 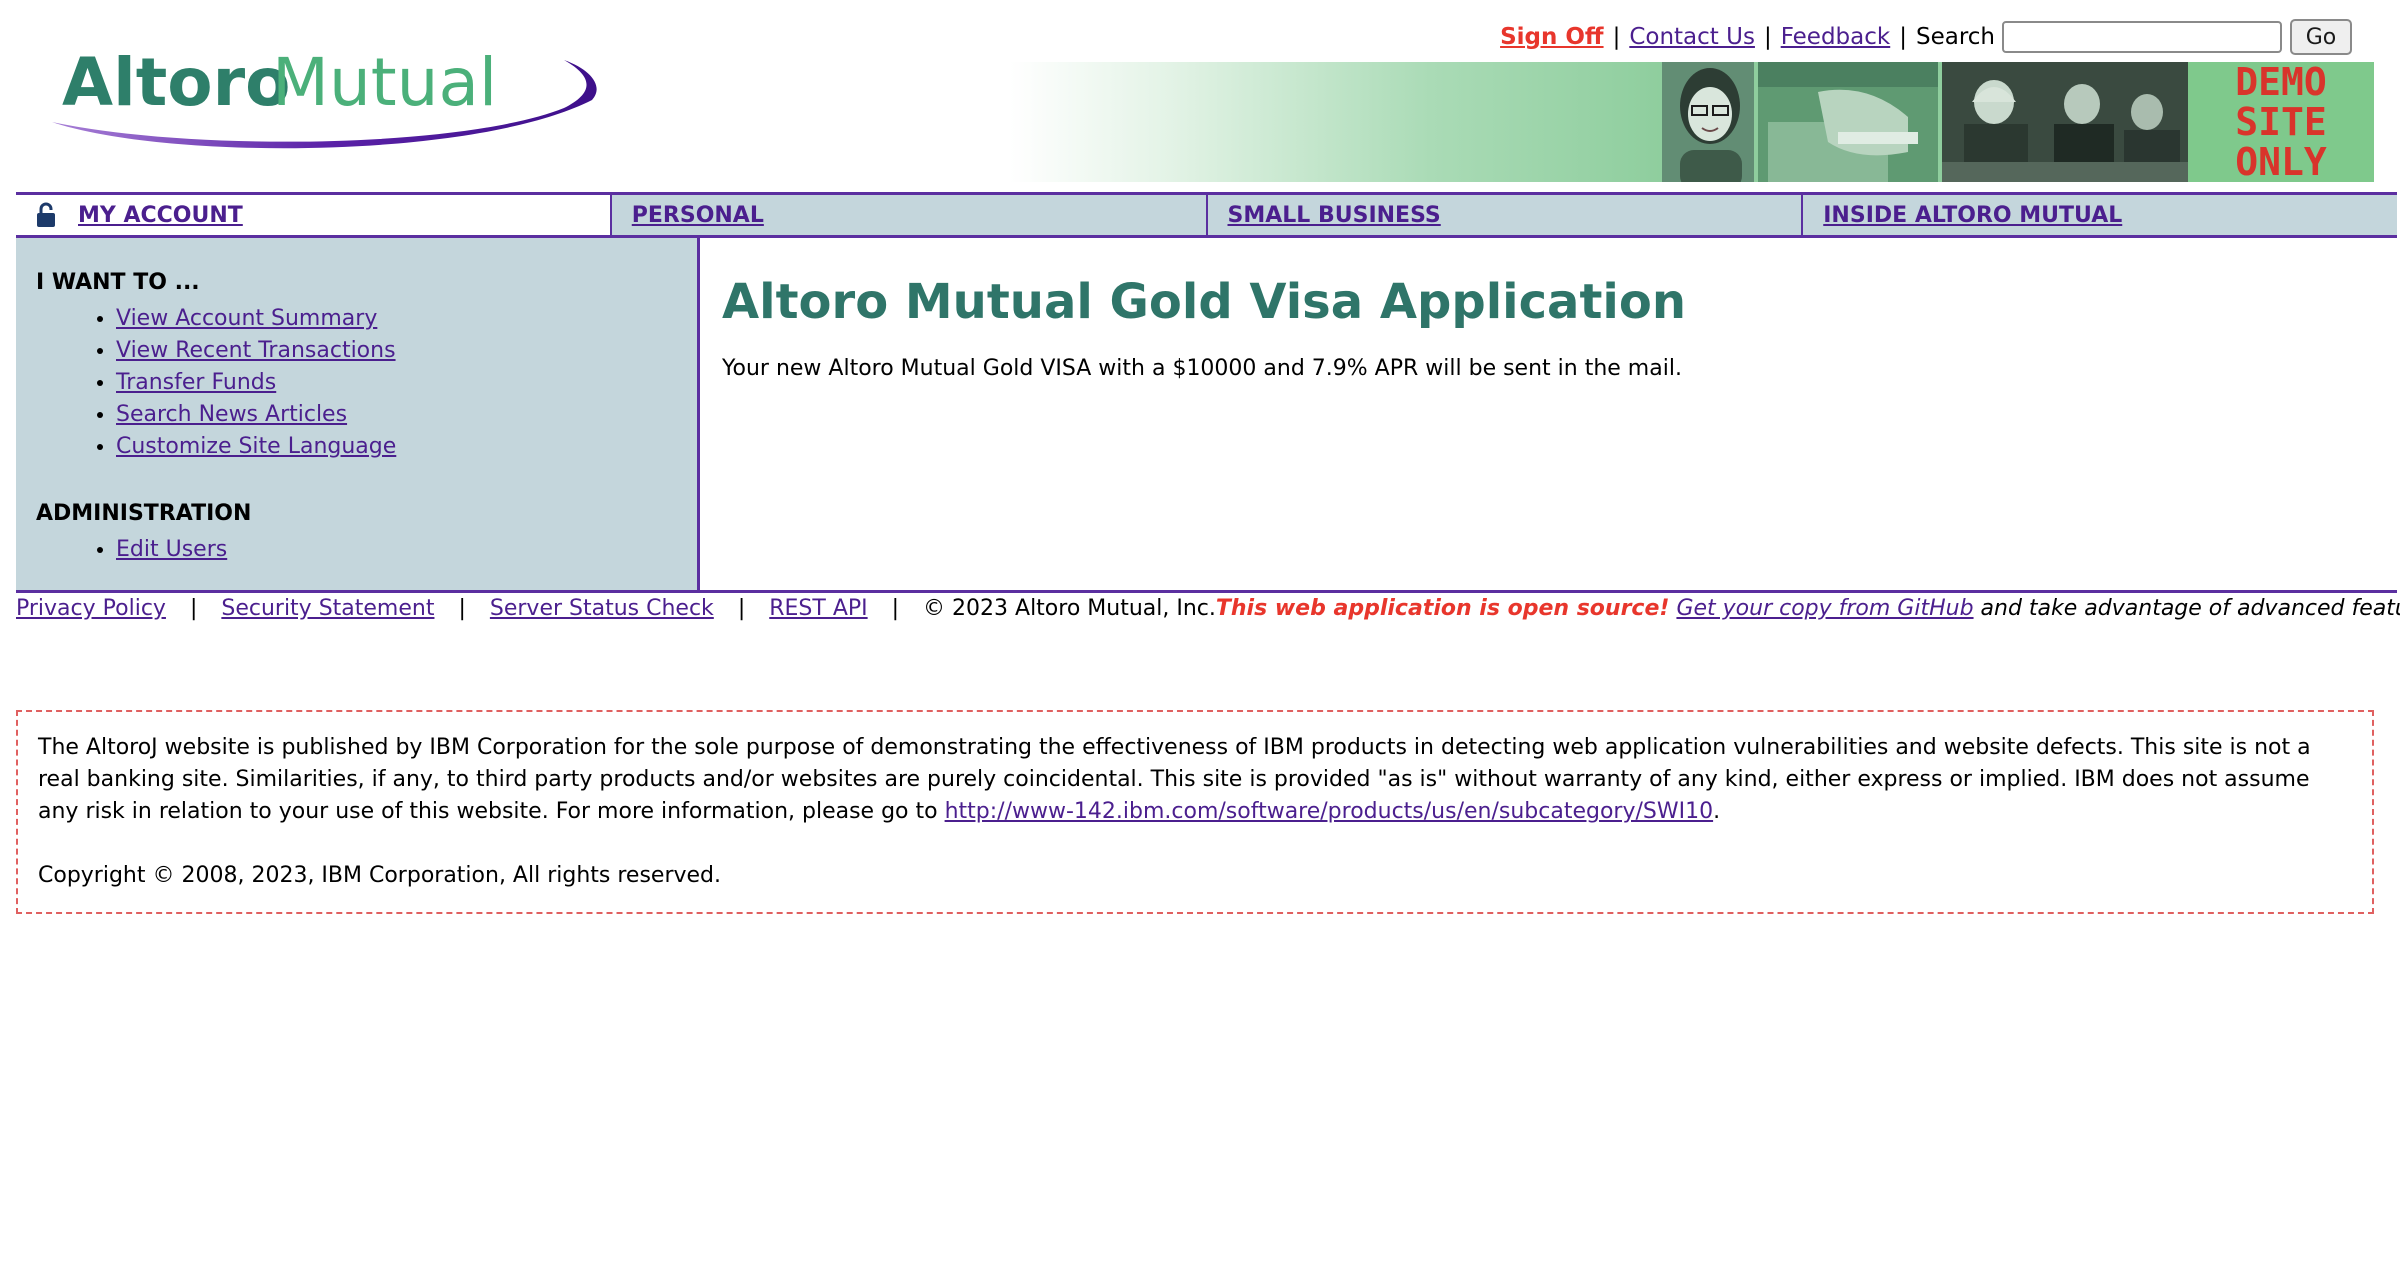 What do you see at coordinates (1692, 37) in the screenshot?
I see `contact-us-link: Contact Us` at bounding box center [1692, 37].